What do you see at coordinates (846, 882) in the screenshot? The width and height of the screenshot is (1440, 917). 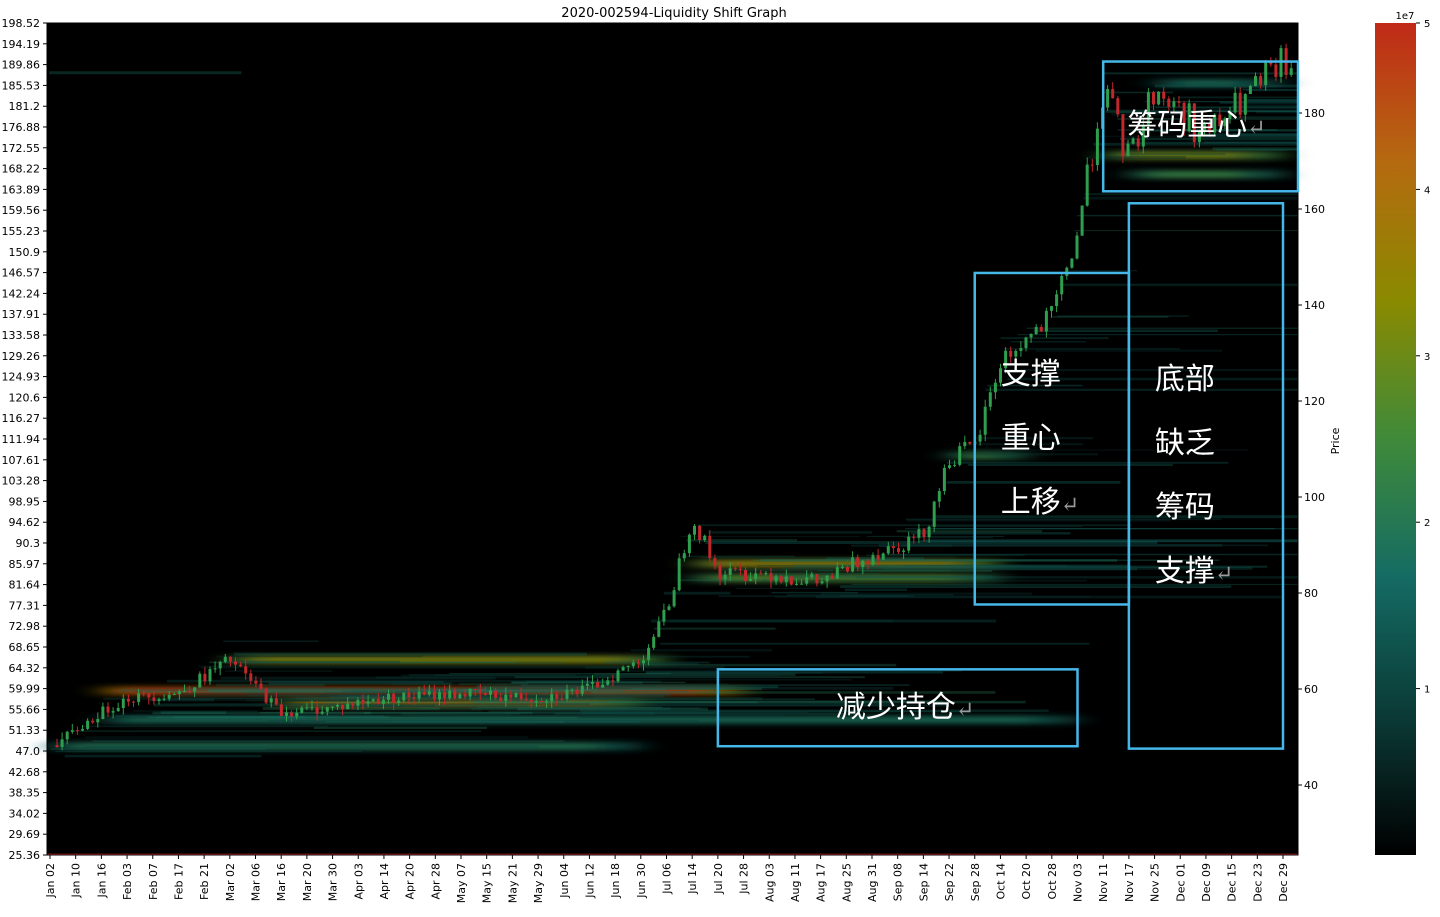 I see `x-tick-label: Aug 25` at bounding box center [846, 882].